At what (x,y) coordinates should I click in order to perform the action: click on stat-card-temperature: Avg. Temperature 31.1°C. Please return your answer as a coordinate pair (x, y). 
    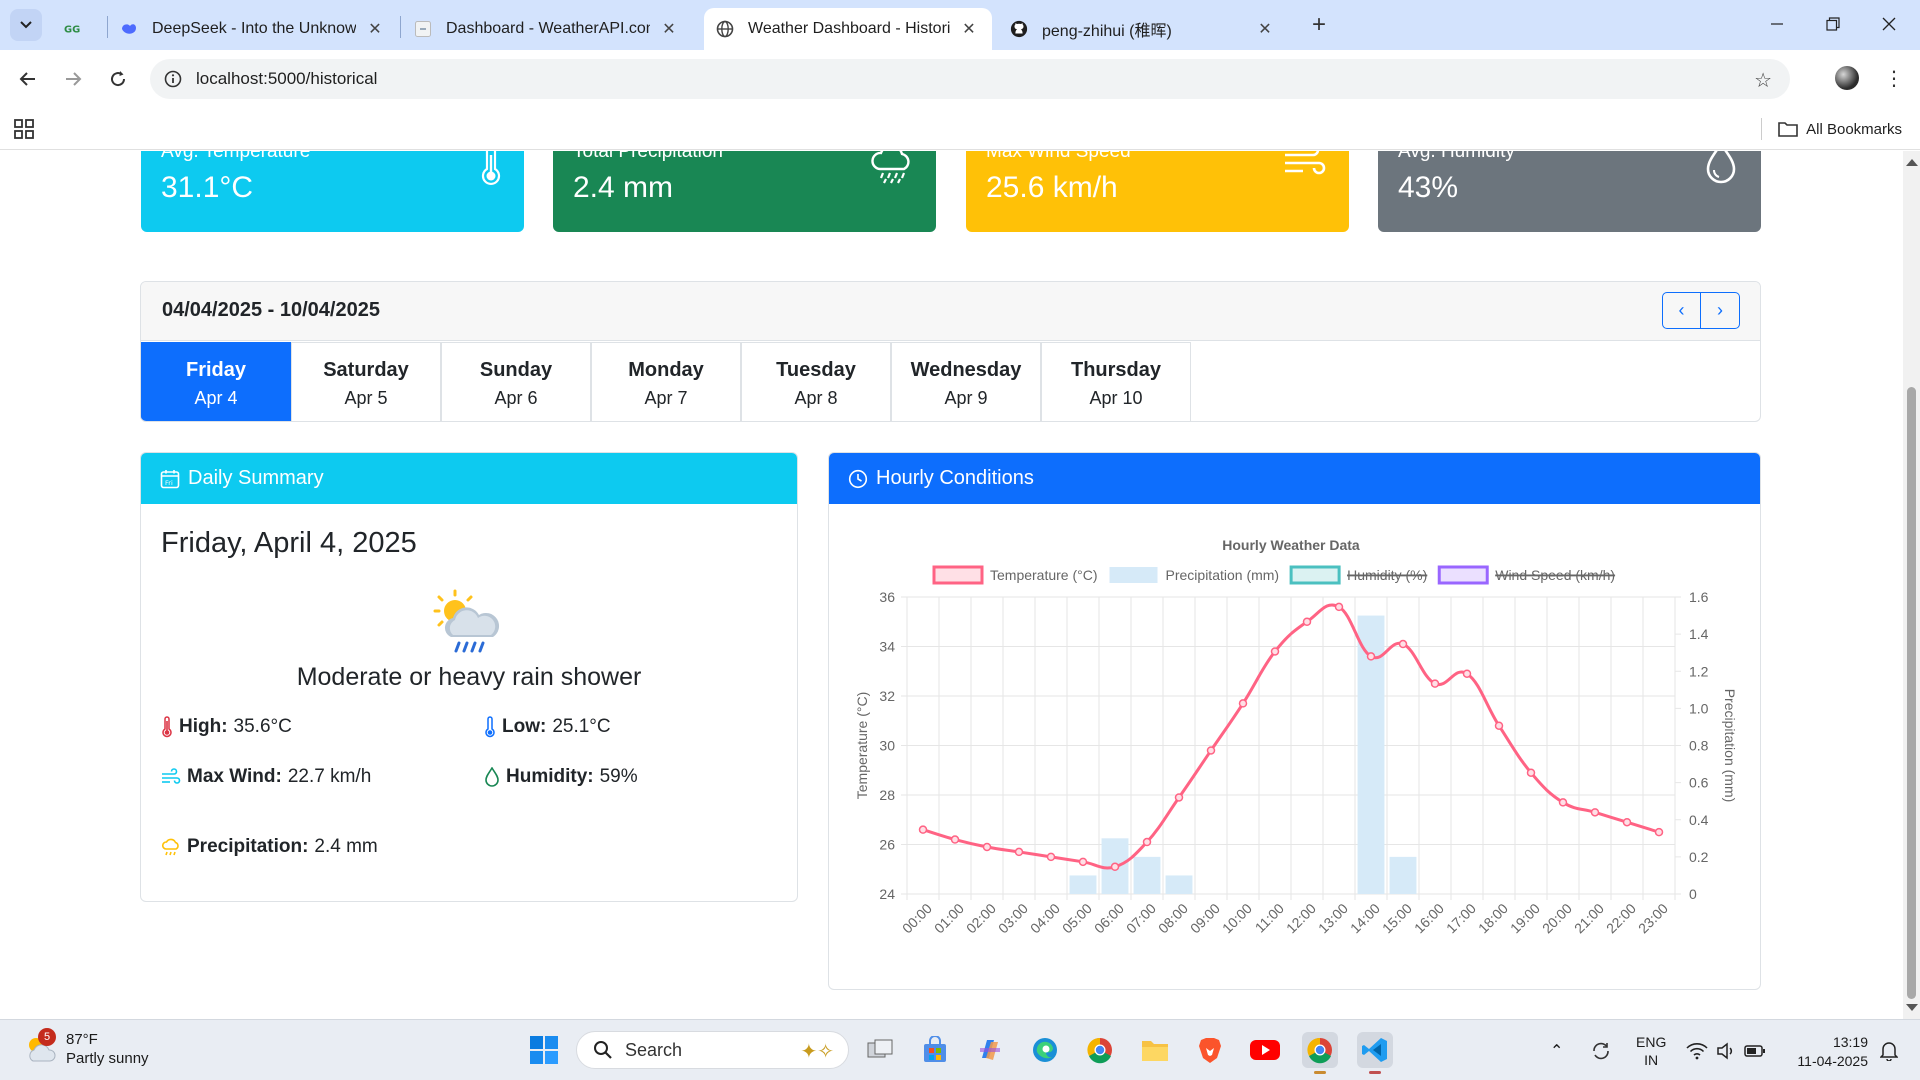
    Looking at the image, I should click on (332, 191).